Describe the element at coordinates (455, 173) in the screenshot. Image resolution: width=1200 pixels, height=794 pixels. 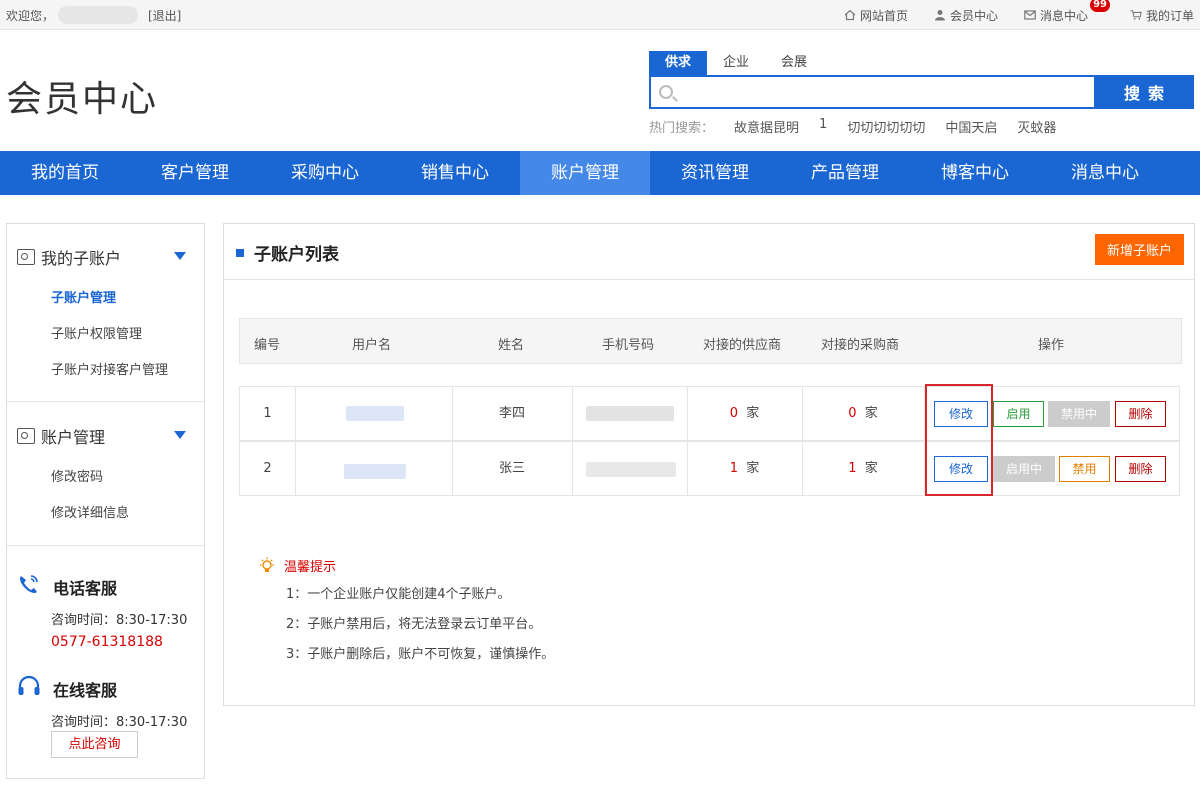
I see `nav-sales: 销售中心` at that location.